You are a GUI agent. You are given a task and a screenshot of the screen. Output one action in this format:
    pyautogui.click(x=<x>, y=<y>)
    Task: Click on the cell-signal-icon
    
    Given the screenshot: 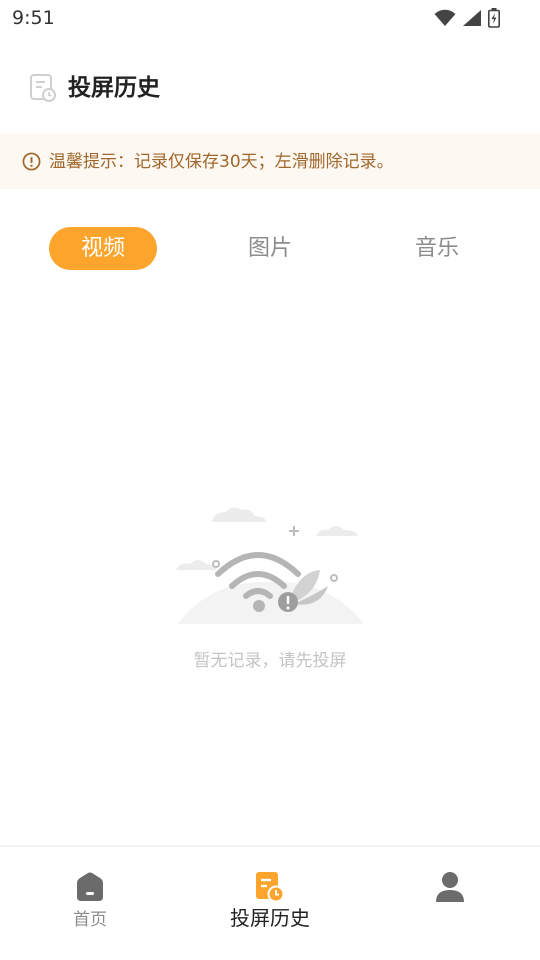 What is the action you would take?
    pyautogui.click(x=472, y=18)
    